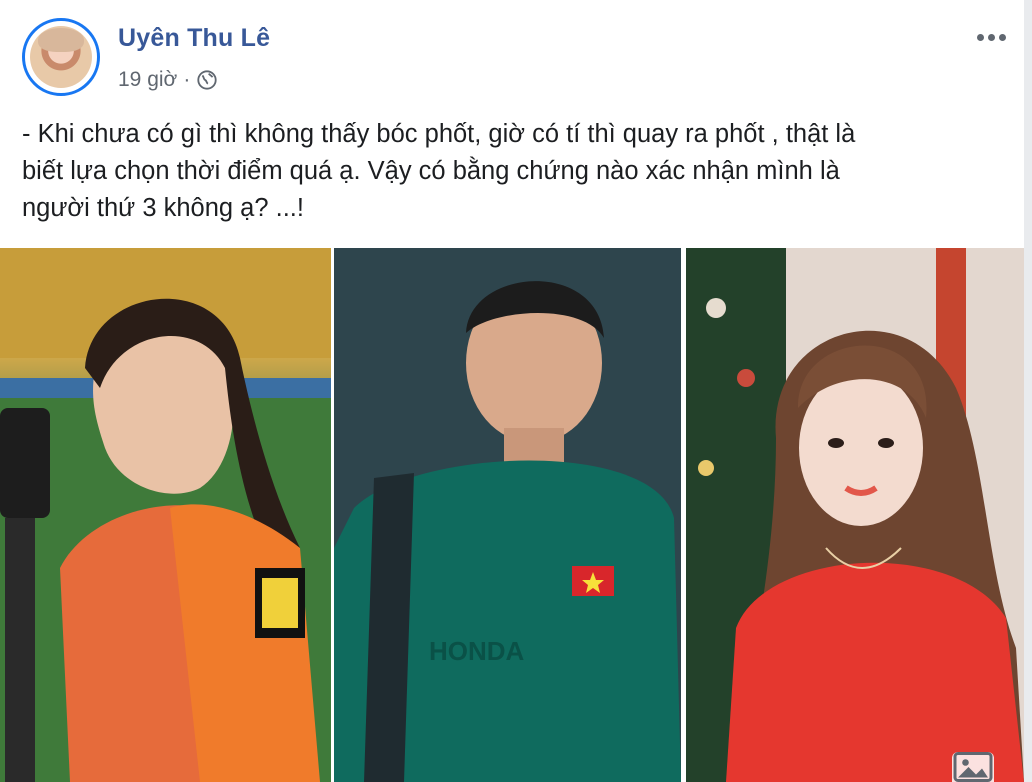 The width and height of the screenshot is (1032, 782). Describe the element at coordinates (1028, 391) in the screenshot. I see `scroll-edge` at that location.